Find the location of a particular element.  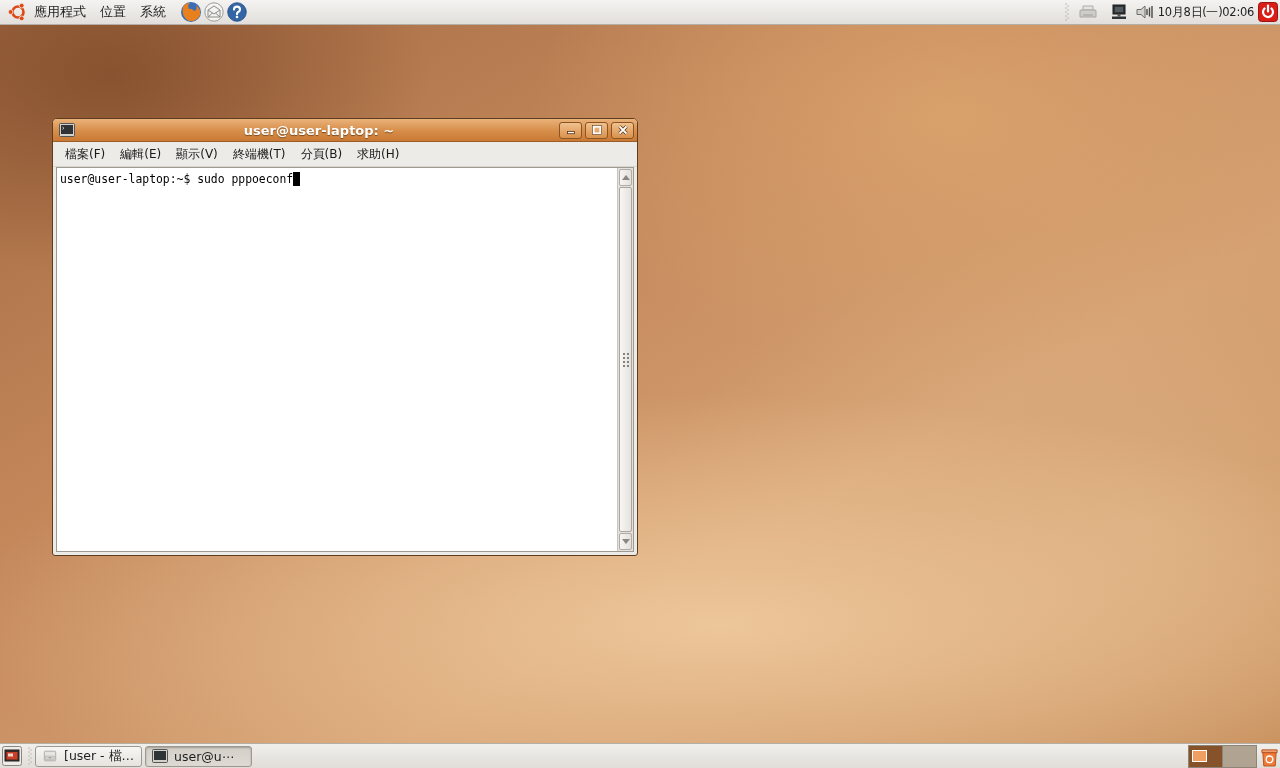

menu-item: 顯示(V) is located at coordinates (197, 154).